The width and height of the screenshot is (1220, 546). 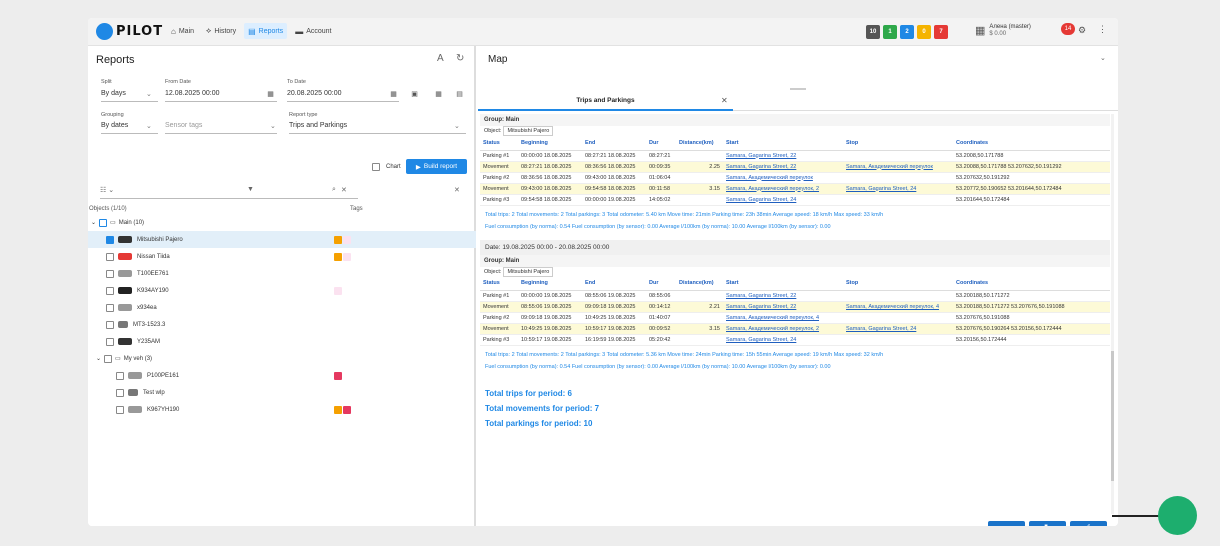 What do you see at coordinates (282, 324) in the screenshot?
I see `tree-item-mt3: MT3-1523.3` at bounding box center [282, 324].